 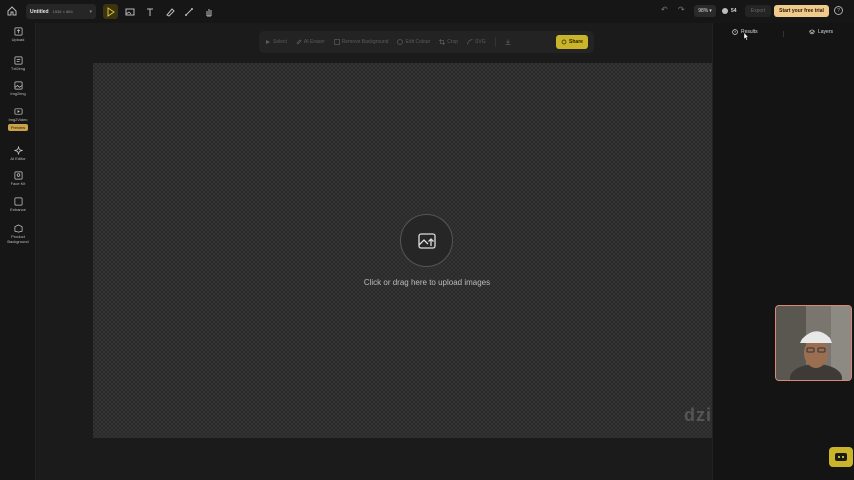 I want to click on select-tool-button, so click(x=110, y=11).